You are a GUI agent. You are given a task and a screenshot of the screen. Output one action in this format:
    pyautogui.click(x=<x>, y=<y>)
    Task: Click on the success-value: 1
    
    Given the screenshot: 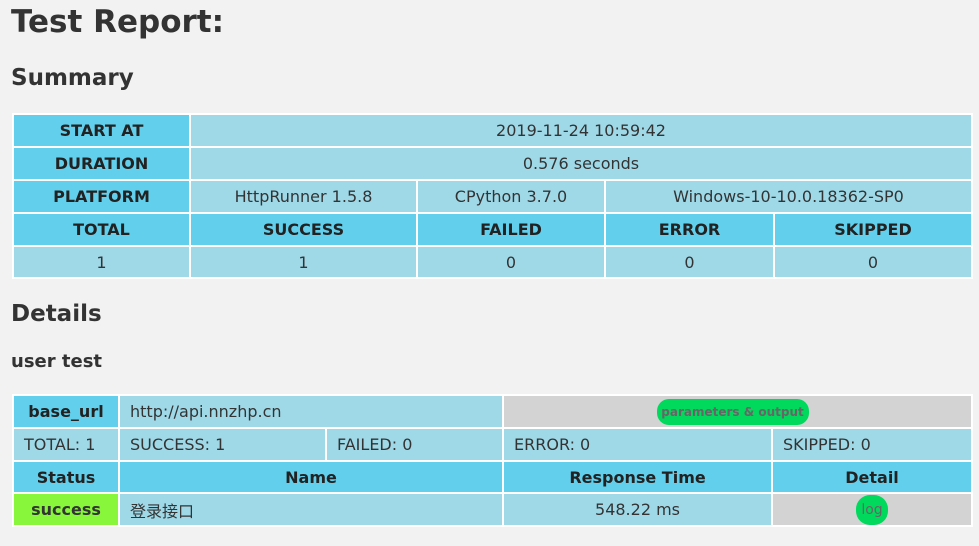 What is the action you would take?
    pyautogui.click(x=303, y=262)
    